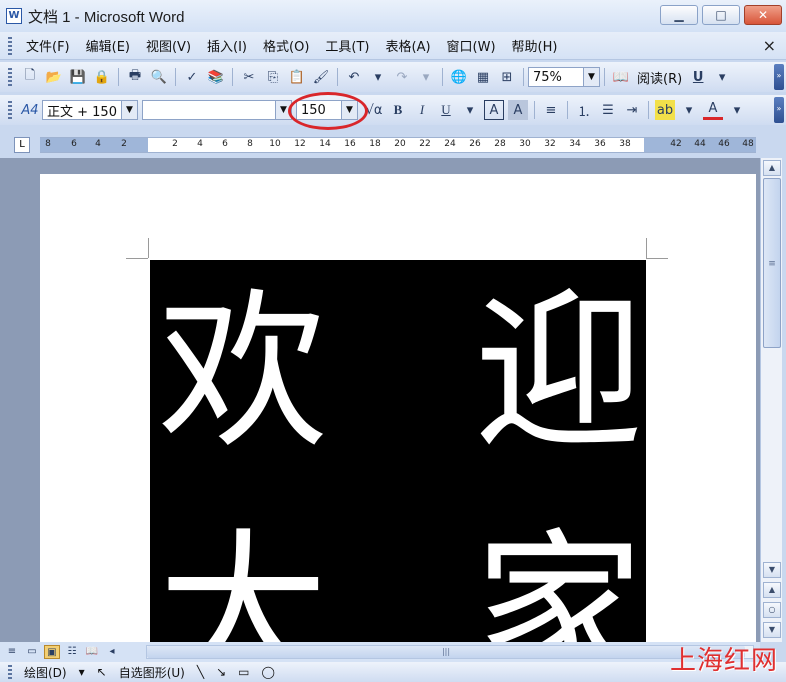 This screenshot has width=786, height=682. I want to click on maximize-button: □, so click(721, 15).